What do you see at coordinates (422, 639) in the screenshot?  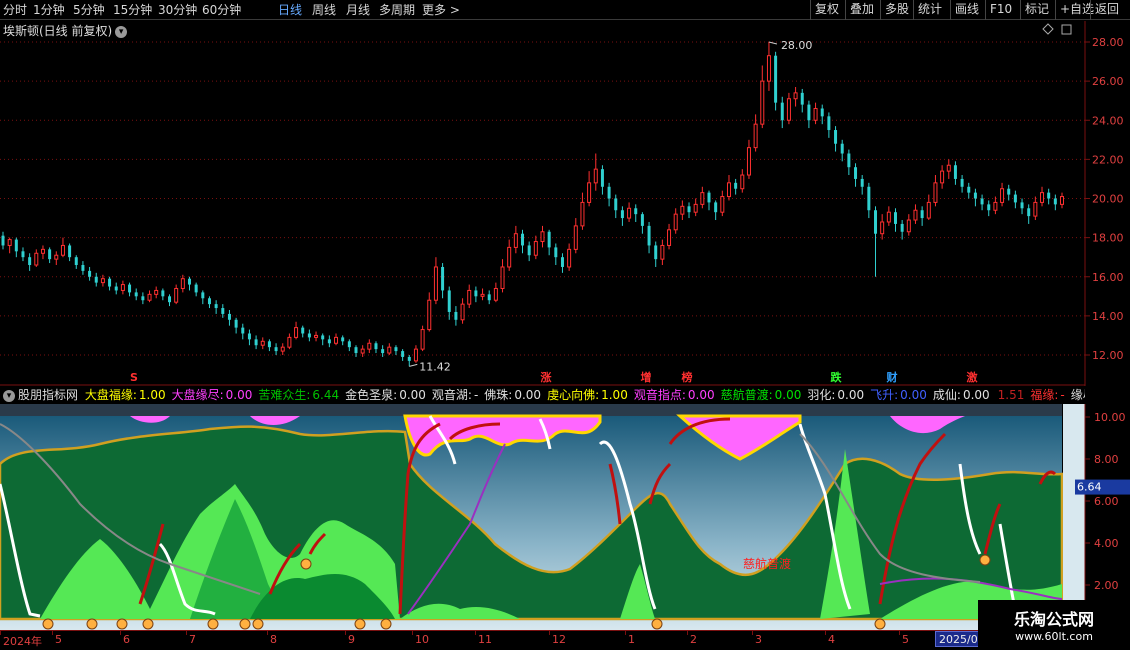 I see `x-axis-label: 10` at bounding box center [422, 639].